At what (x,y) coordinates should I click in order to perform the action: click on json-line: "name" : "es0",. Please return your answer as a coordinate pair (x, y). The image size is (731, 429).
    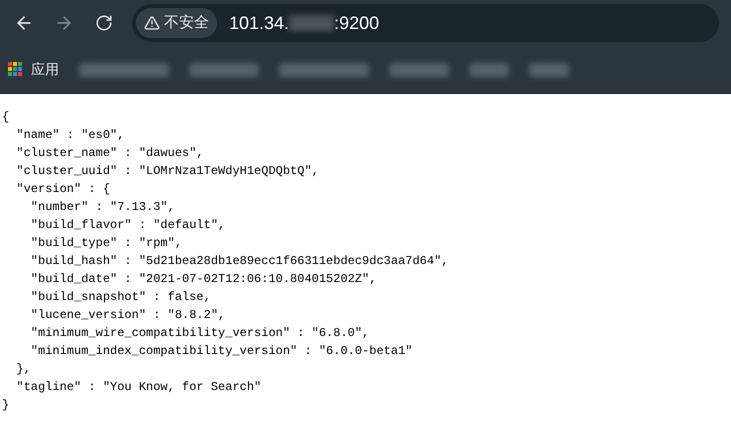
    Looking at the image, I should click on (69, 135).